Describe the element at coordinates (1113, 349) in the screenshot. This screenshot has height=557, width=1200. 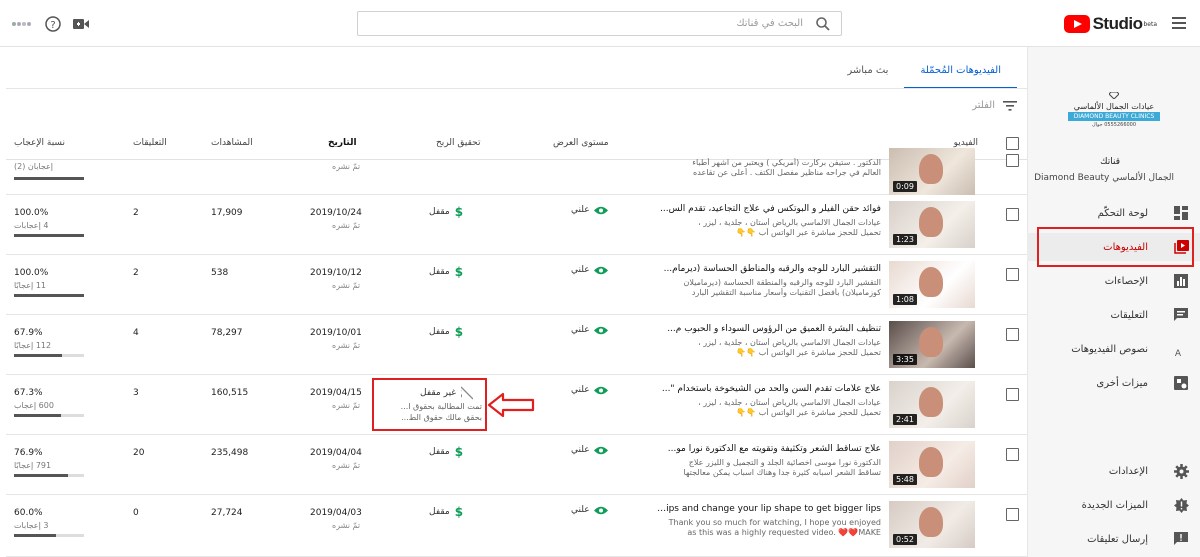
I see `sidebar-item-subtitles: 文A نصوص الفيديوهات` at that location.